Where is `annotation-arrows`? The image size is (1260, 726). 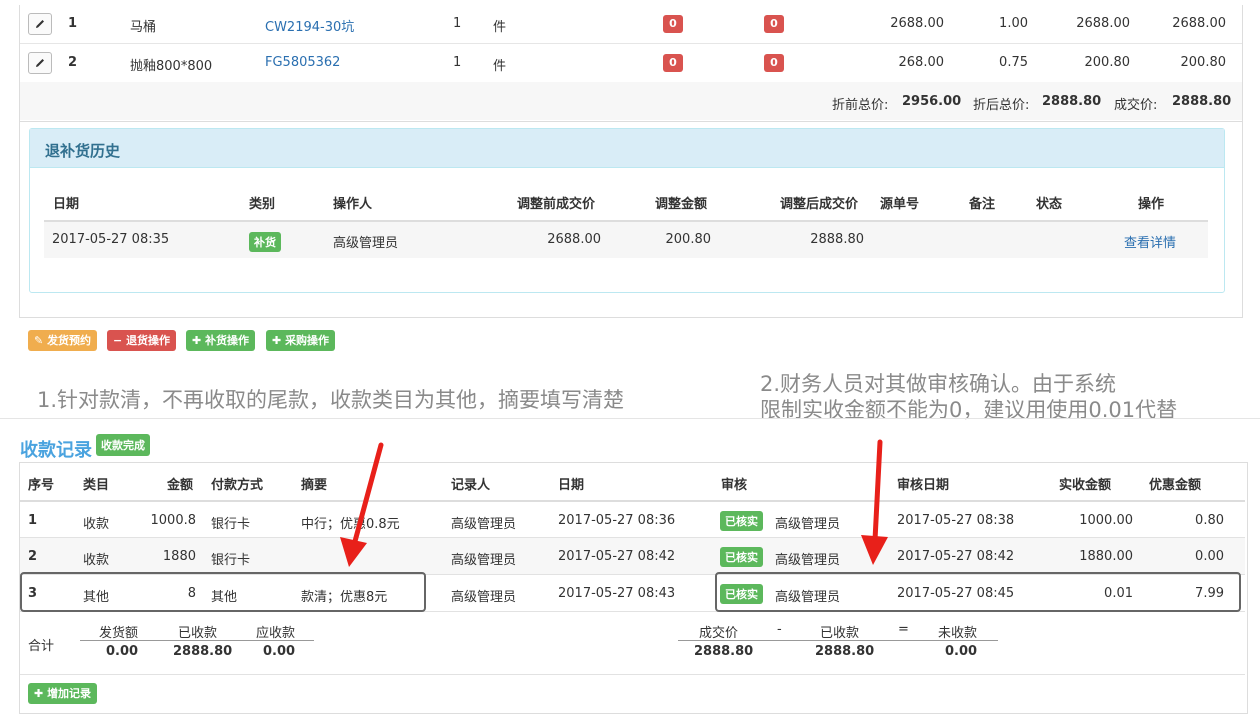
annotation-arrows is located at coordinates (614, 503).